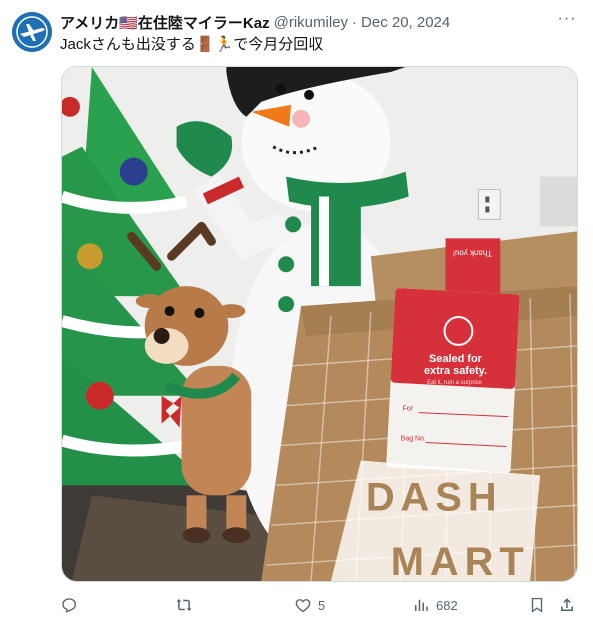 This screenshot has height=630, width=593. I want to click on seal-label-small: Eat it, ruin a surprise, so click(454, 383).